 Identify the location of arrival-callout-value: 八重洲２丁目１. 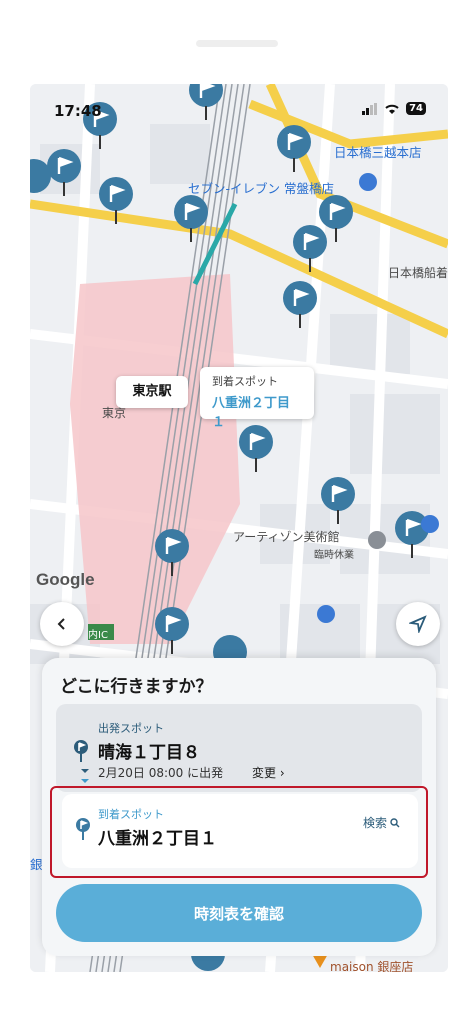
(251, 413).